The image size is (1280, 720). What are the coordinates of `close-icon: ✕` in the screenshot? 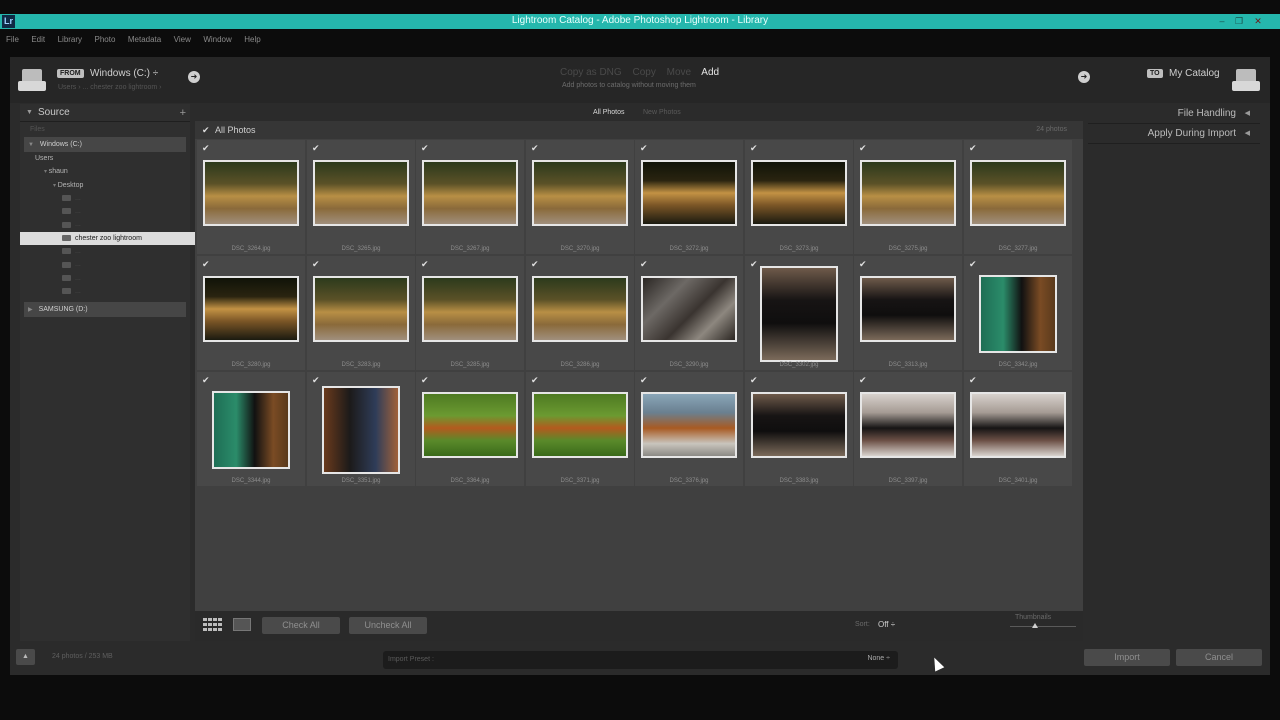 It's located at (1258, 21).